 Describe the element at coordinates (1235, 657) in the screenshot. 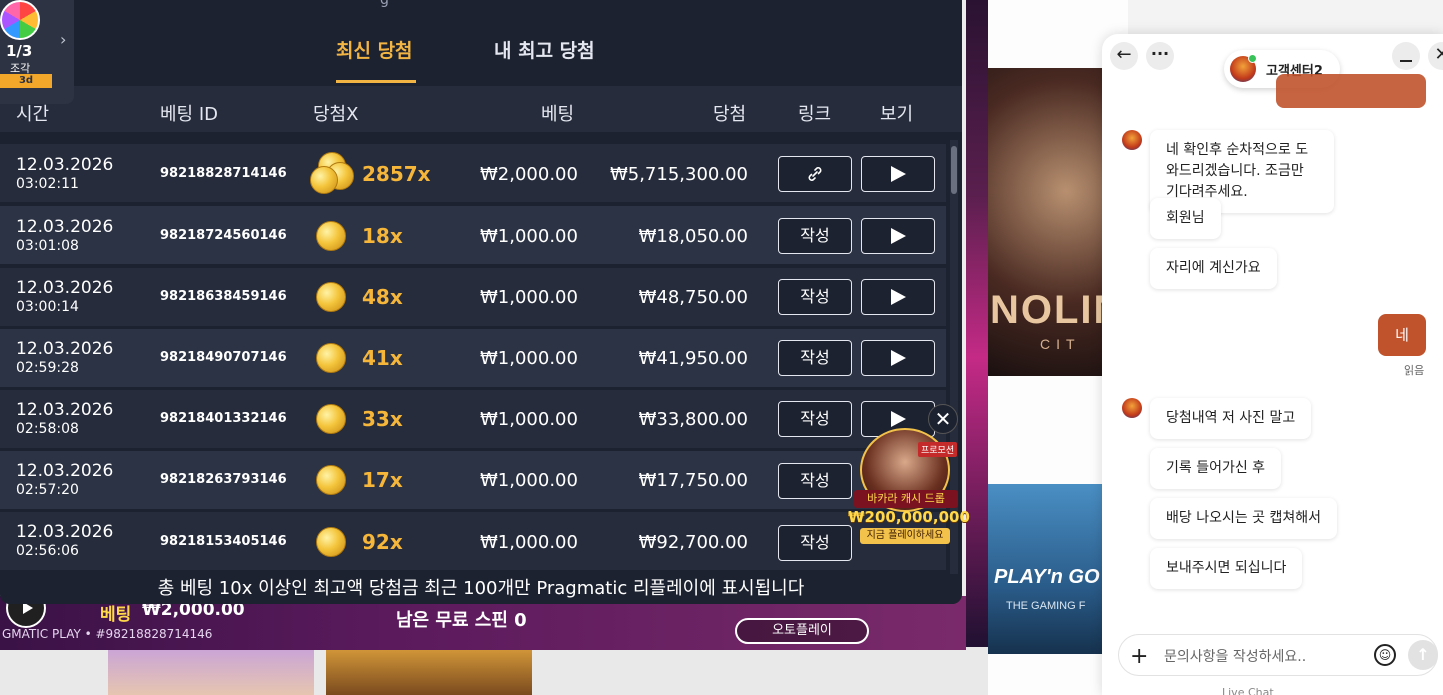

I see `chat-input-placeholder: 문의사항을 작성하세요..` at that location.